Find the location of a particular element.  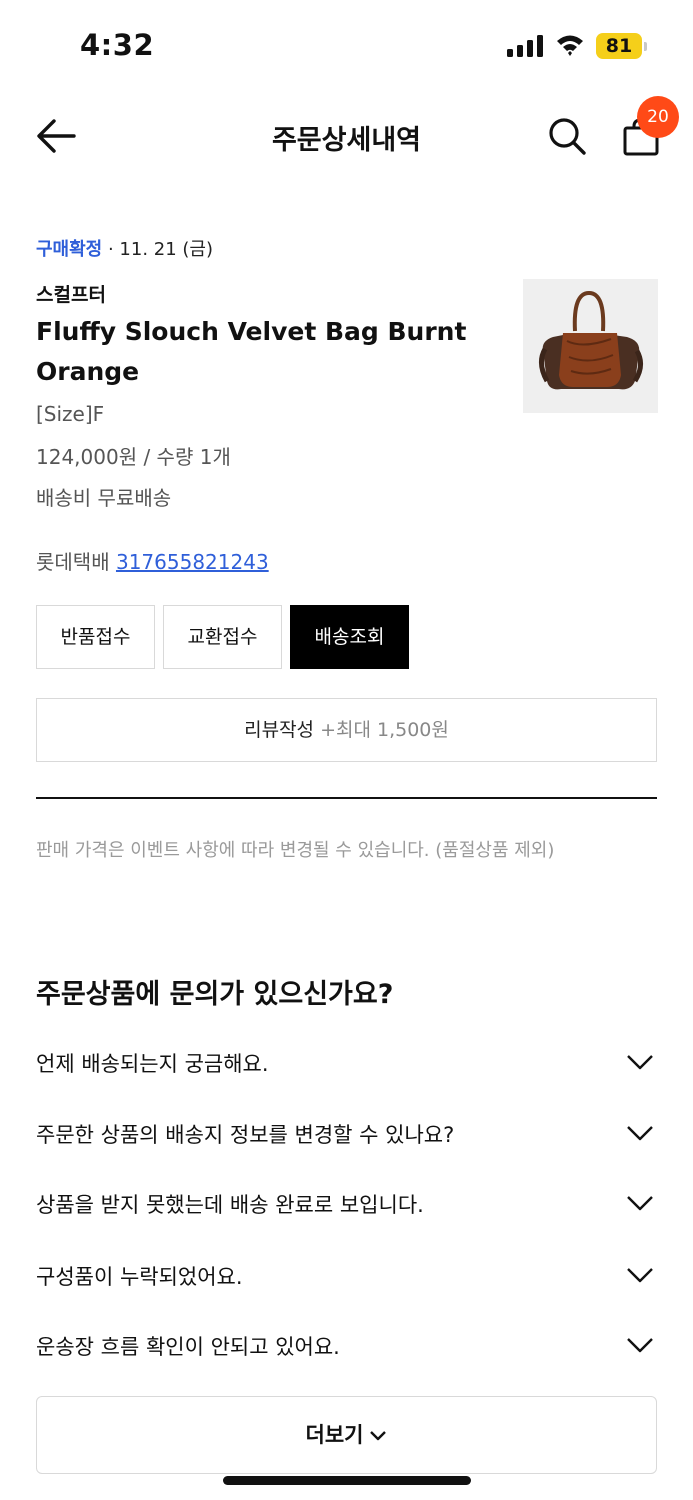

bag-image is located at coordinates (591, 340).